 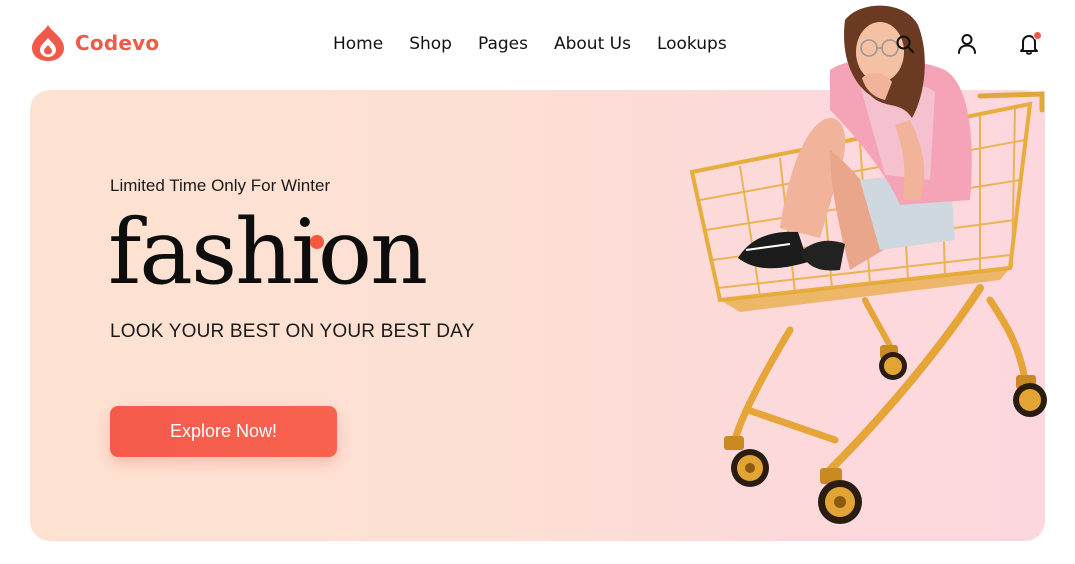 What do you see at coordinates (220, 185) in the screenshot?
I see `hero-tagline: Limited Time Only For Winter` at bounding box center [220, 185].